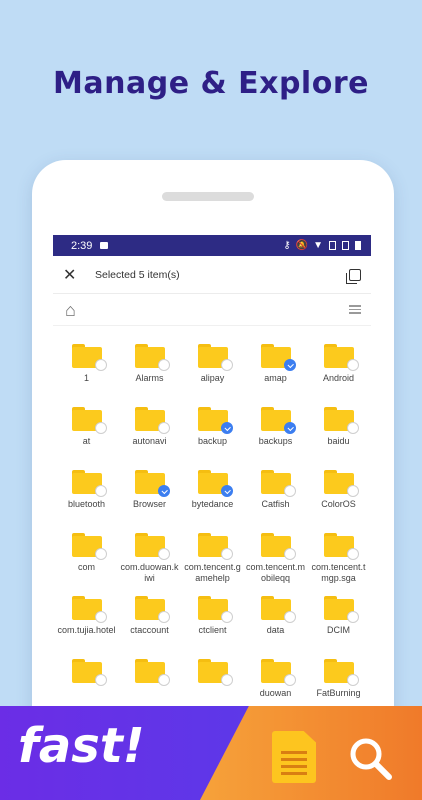 The width and height of the screenshot is (422, 800). What do you see at coordinates (275, 504) in the screenshot?
I see `folder-label: Catfish` at bounding box center [275, 504].